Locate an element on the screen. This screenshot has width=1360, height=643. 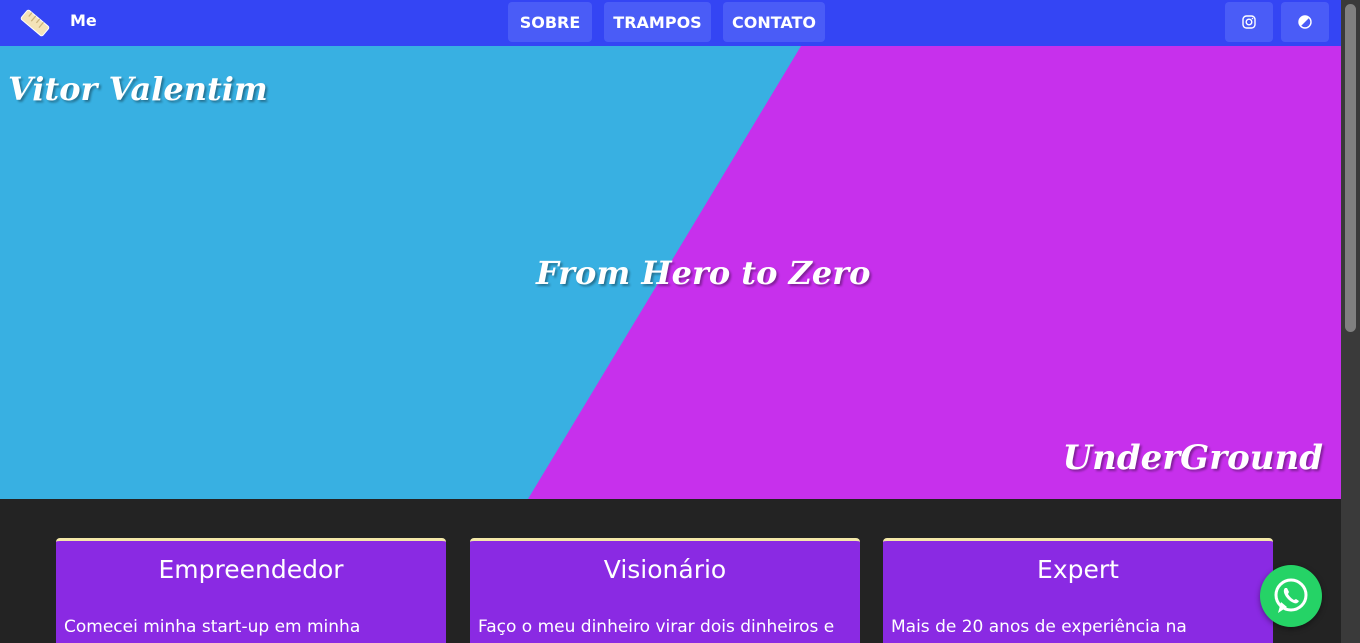
scrollbar-thumb is located at coordinates (1350, 168).